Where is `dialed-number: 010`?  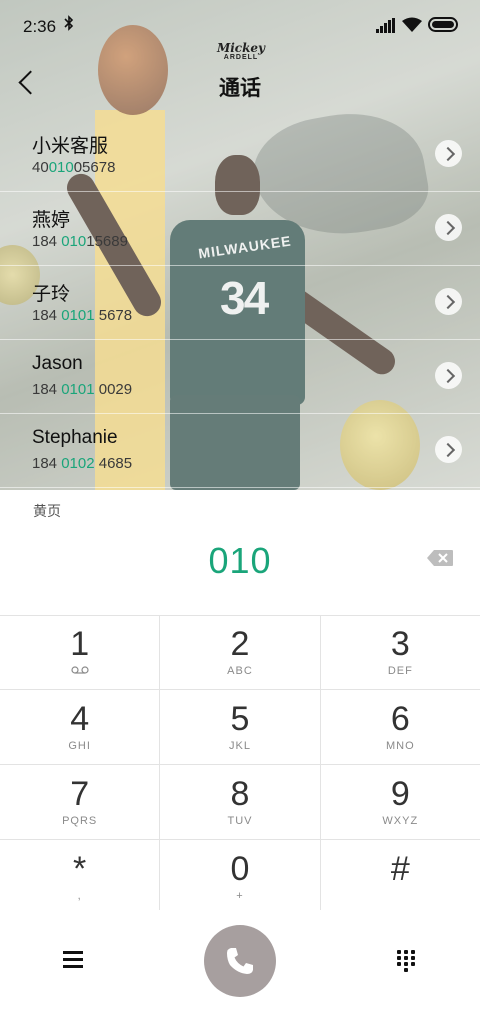
dialed-number: 010 is located at coordinates (240, 560).